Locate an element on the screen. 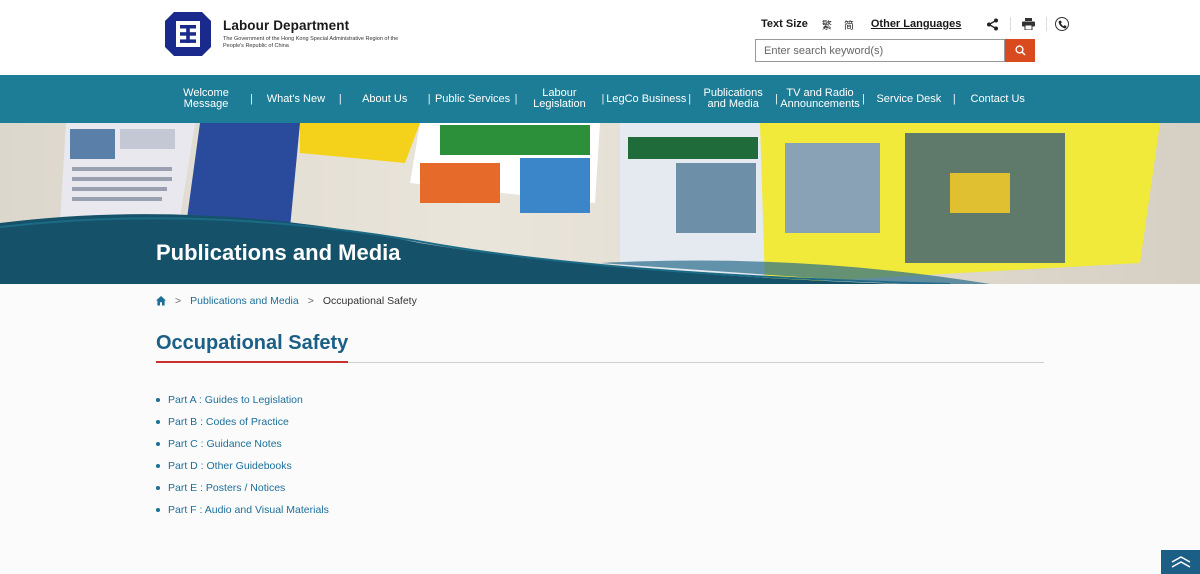 Image resolution: width=1200 pixels, height=574 pixels. nav-item-contact-us: Contact Us is located at coordinates (998, 99).